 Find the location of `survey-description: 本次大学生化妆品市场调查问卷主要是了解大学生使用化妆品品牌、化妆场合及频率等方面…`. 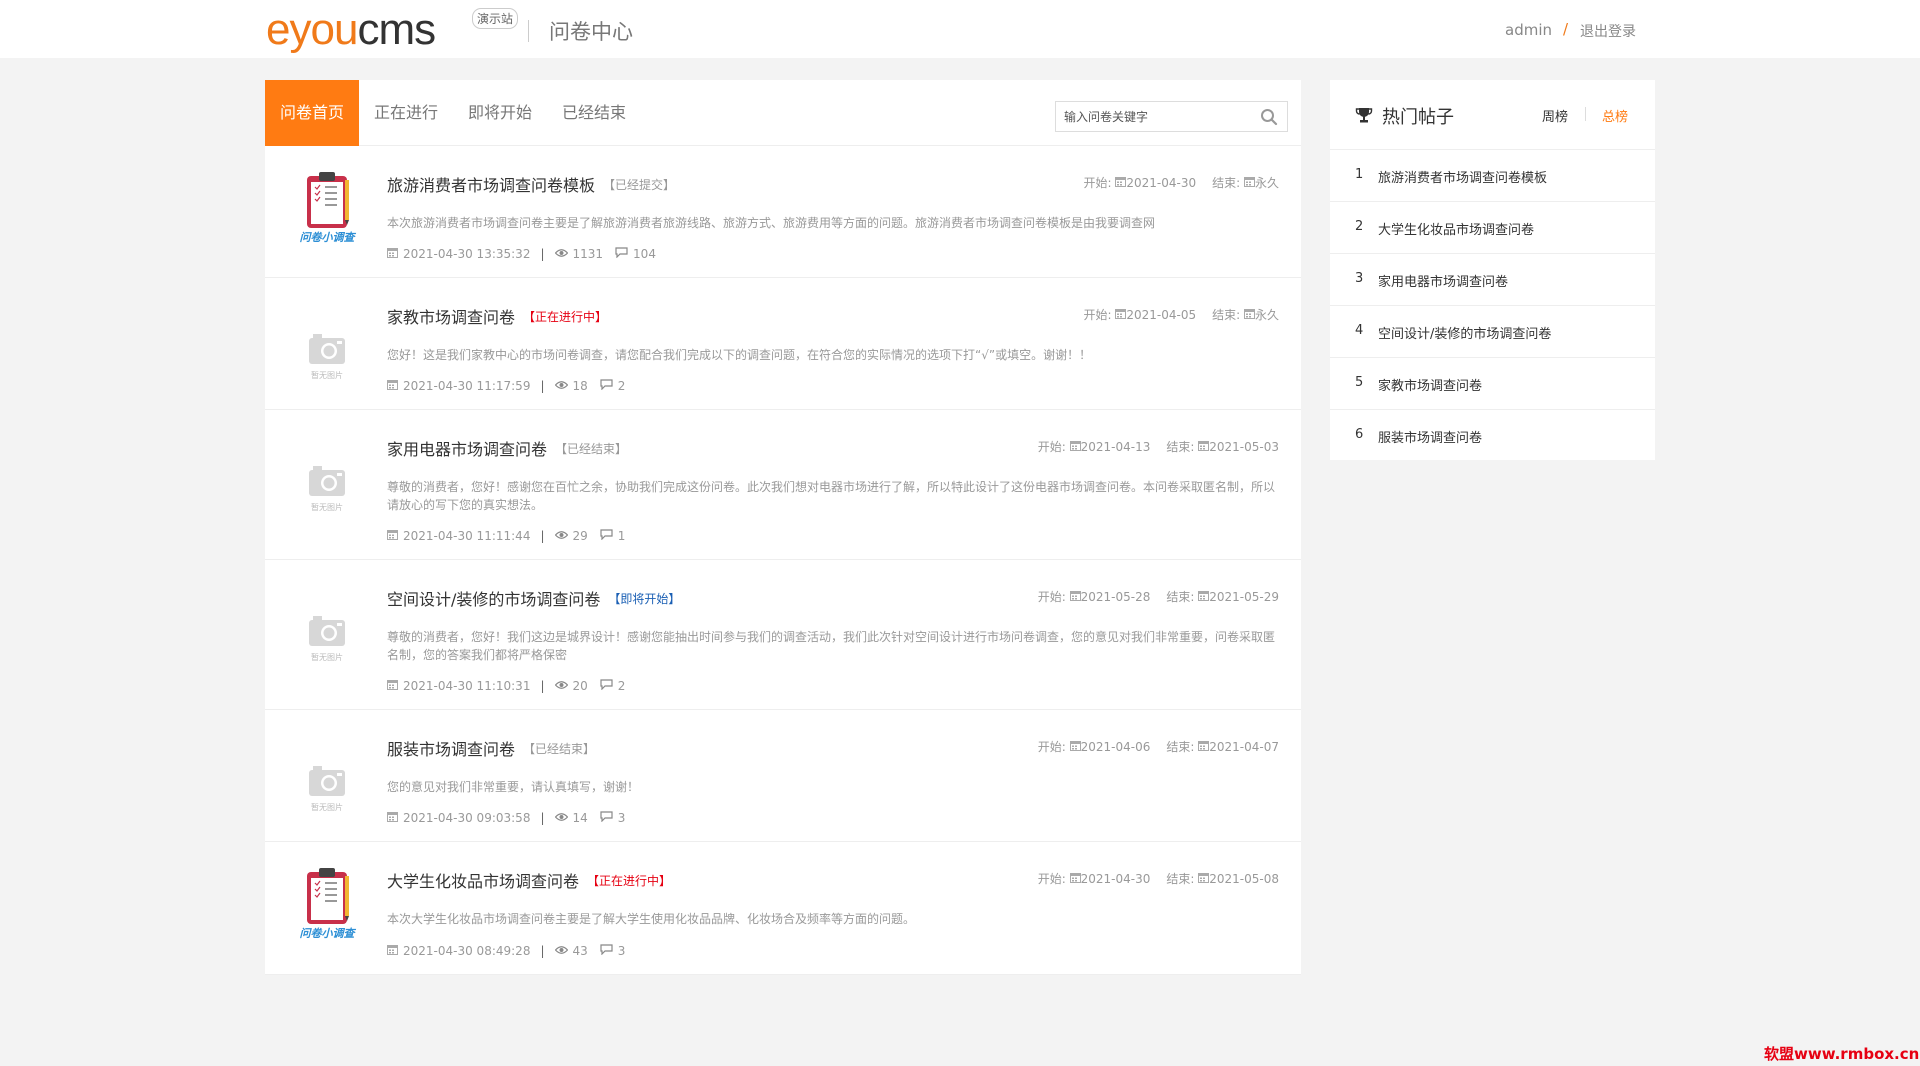

survey-description: 本次大学生化妆品市场调查问卷主要是了解大学生使用化妆品品牌、化妆场合及频率等方面… is located at coordinates (651, 919).